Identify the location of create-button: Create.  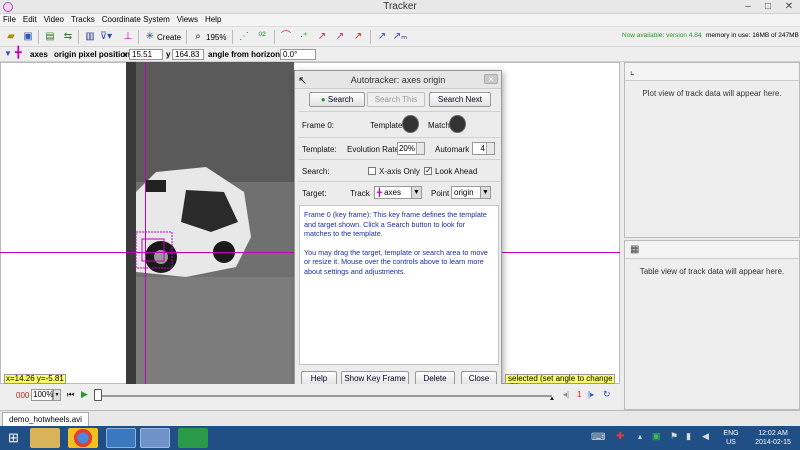
(169, 37).